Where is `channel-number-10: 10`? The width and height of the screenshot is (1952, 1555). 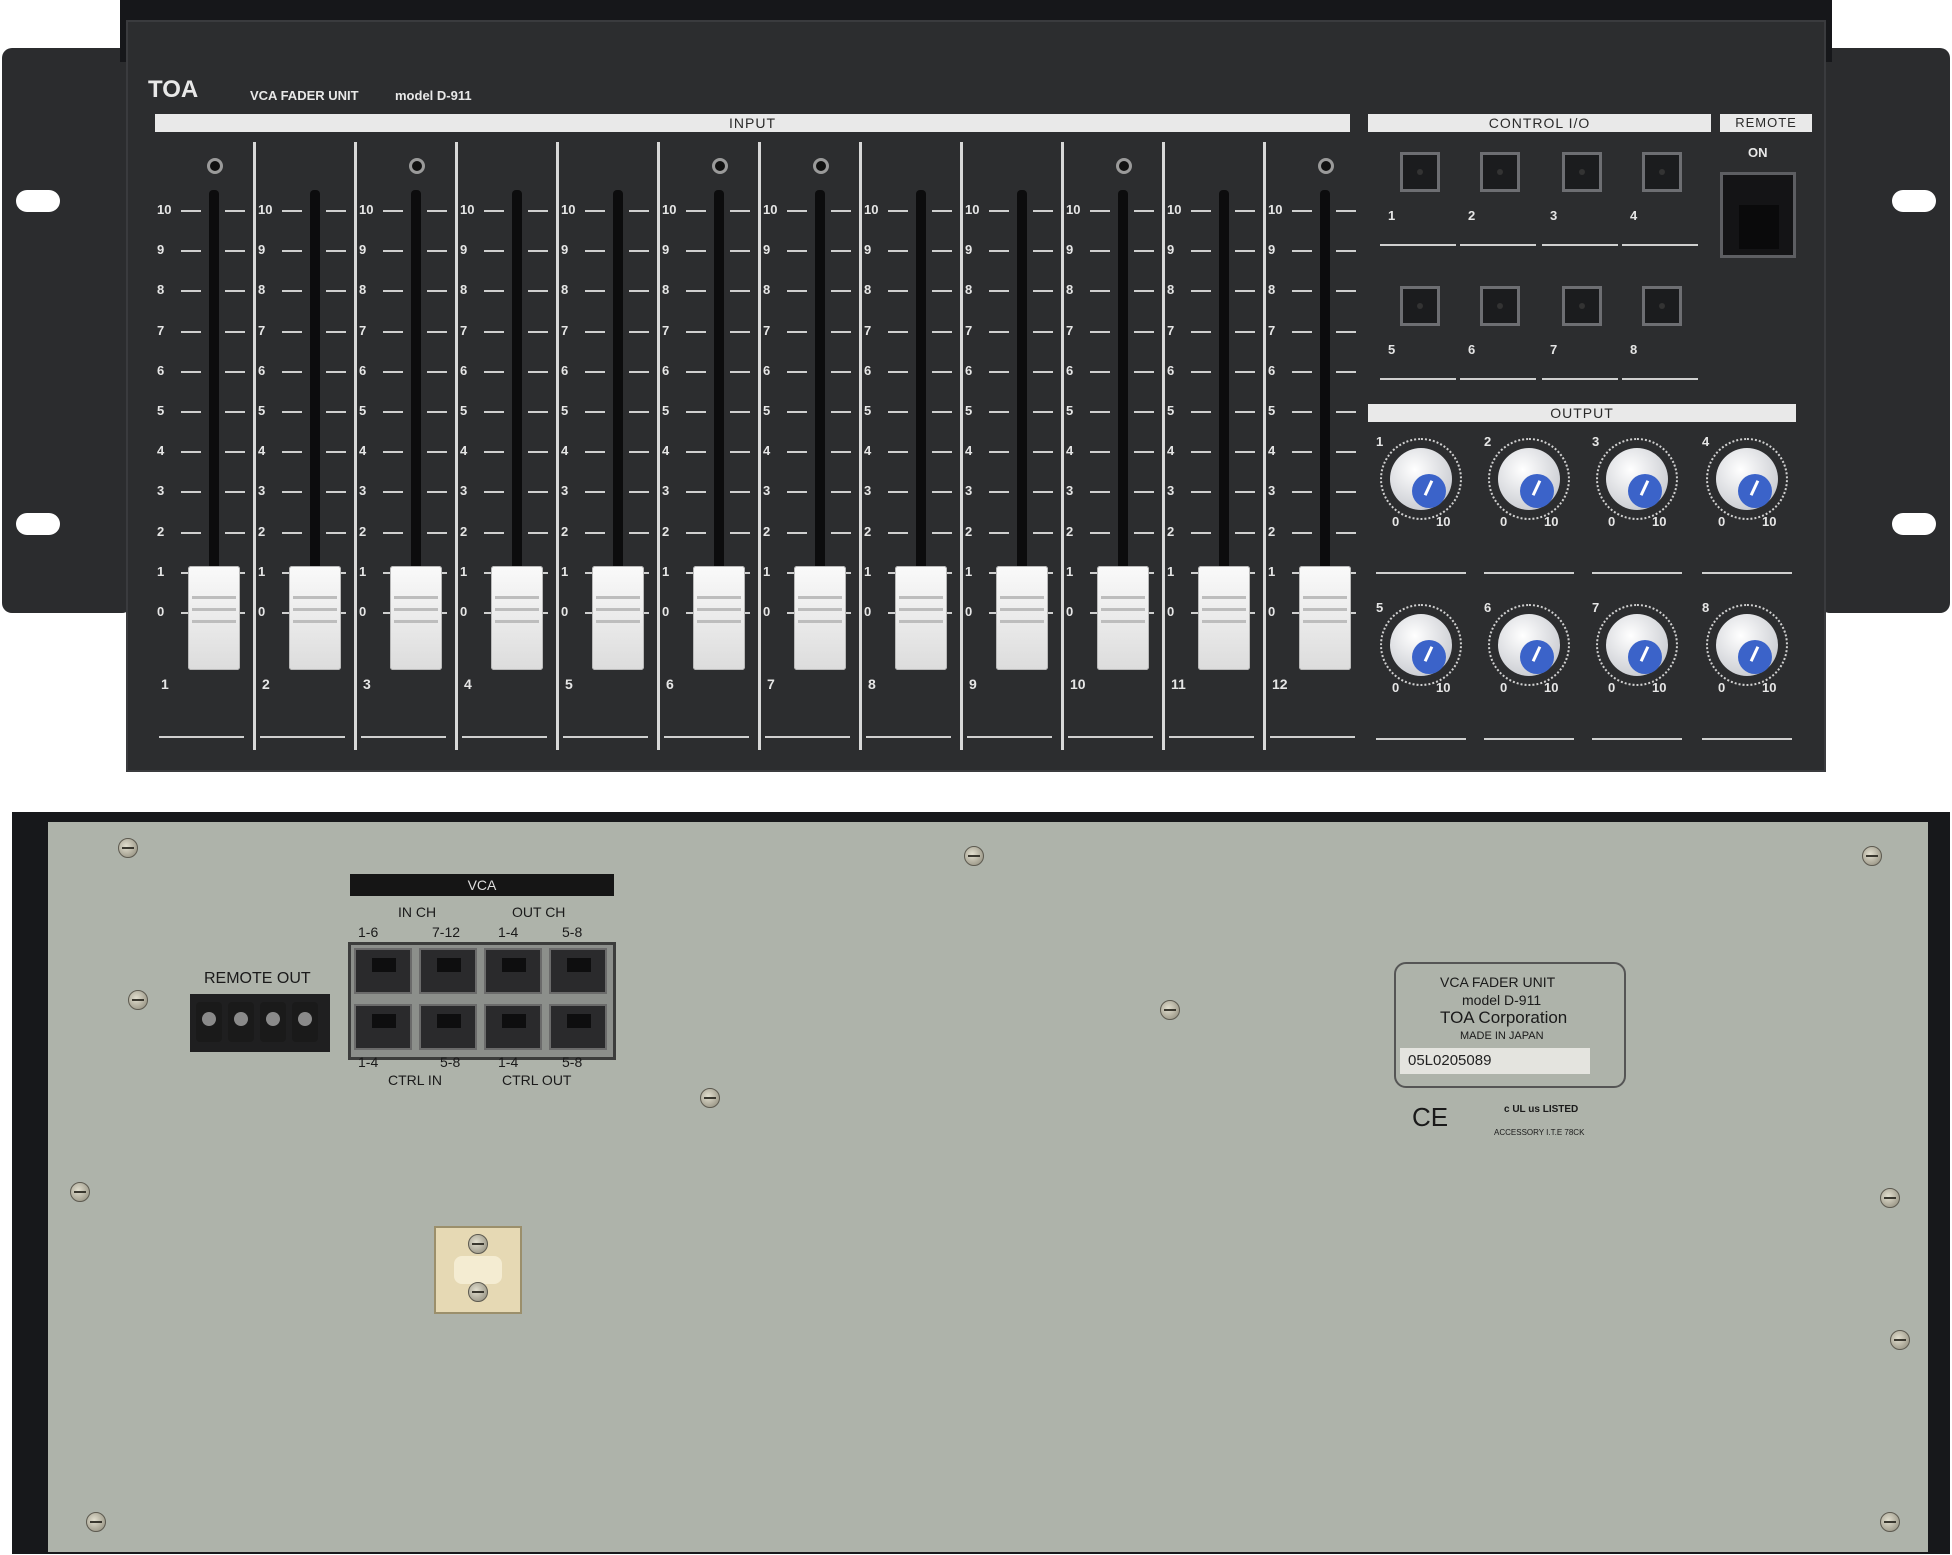 channel-number-10: 10 is located at coordinates (1078, 684).